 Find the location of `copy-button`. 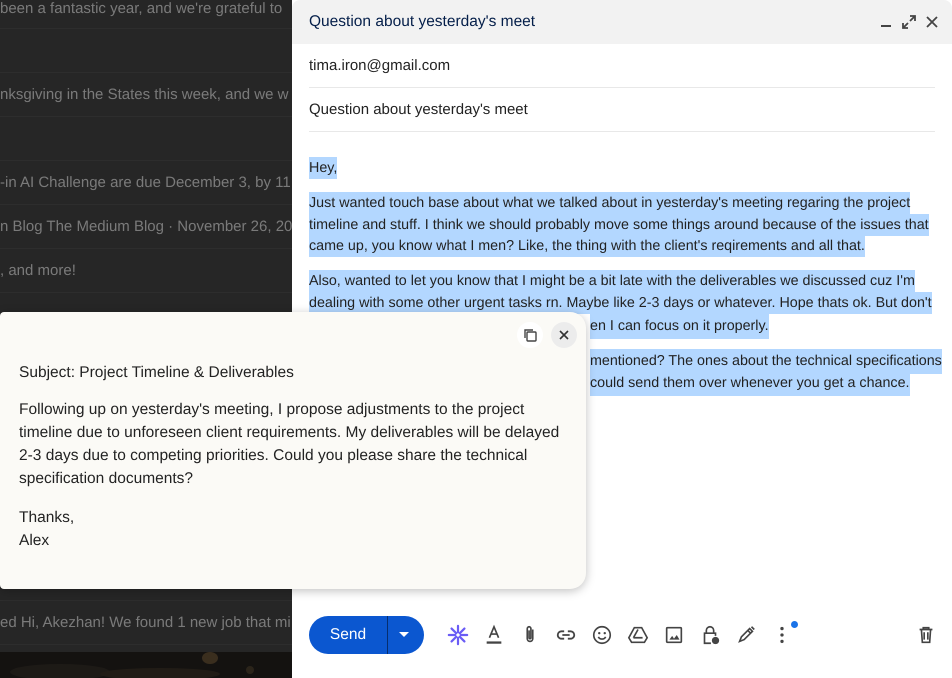

copy-button is located at coordinates (530, 335).